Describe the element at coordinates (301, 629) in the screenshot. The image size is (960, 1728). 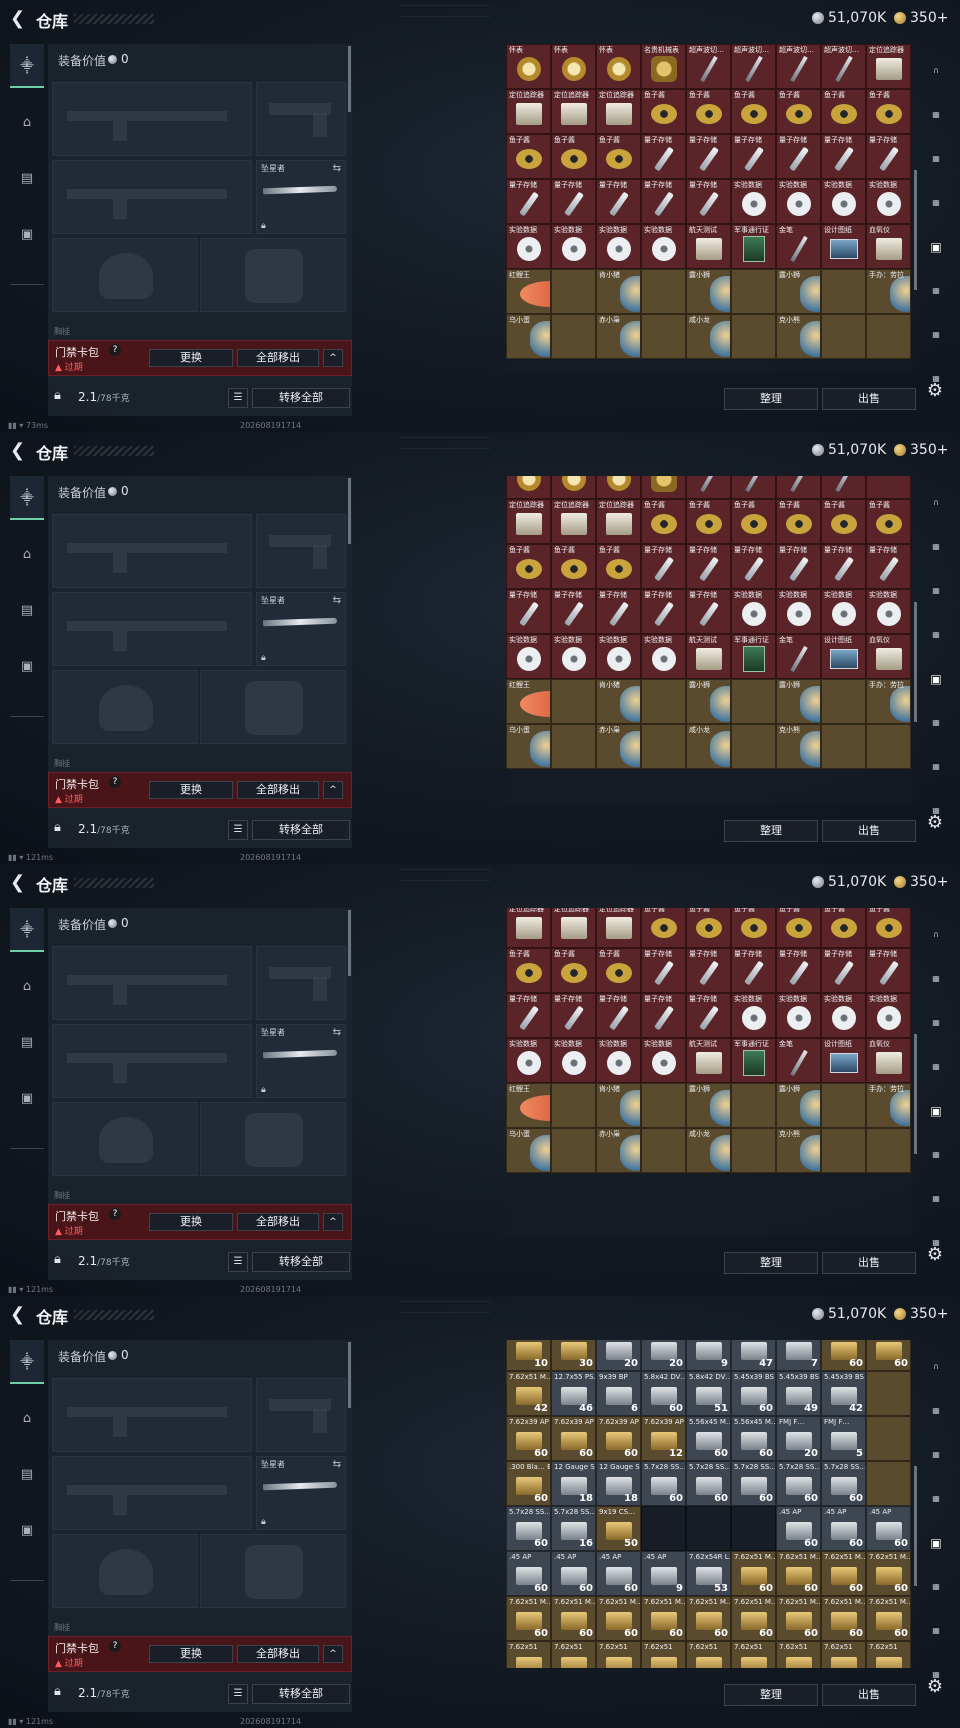
I see `melee-slot: 坠星者 ⇆ 🔒︎` at that location.